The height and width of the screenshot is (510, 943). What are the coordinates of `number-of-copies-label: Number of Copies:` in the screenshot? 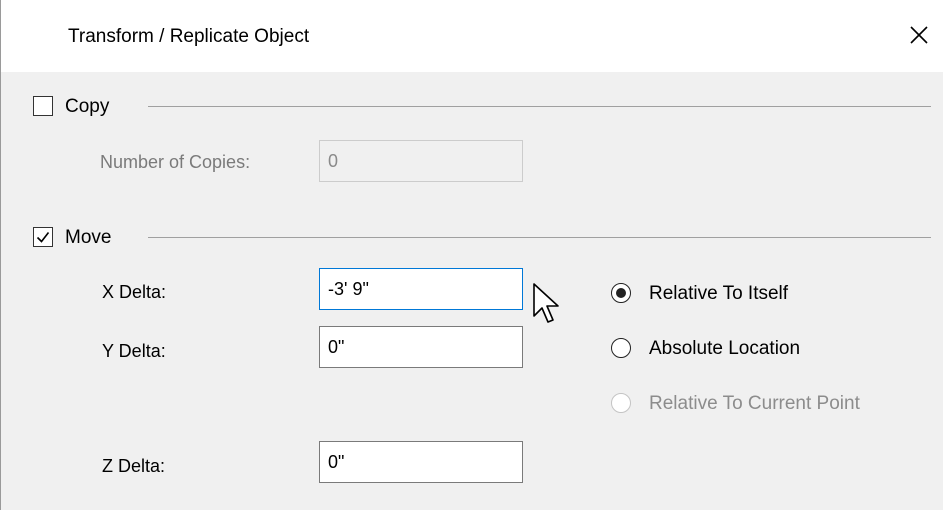 It's located at (175, 162).